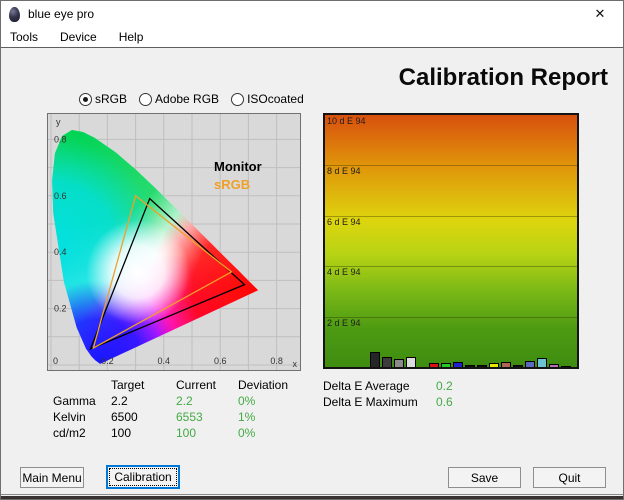 This screenshot has height=500, width=624. Describe the element at coordinates (189, 417) in the screenshot. I see `table-cell-current: 6553` at that location.